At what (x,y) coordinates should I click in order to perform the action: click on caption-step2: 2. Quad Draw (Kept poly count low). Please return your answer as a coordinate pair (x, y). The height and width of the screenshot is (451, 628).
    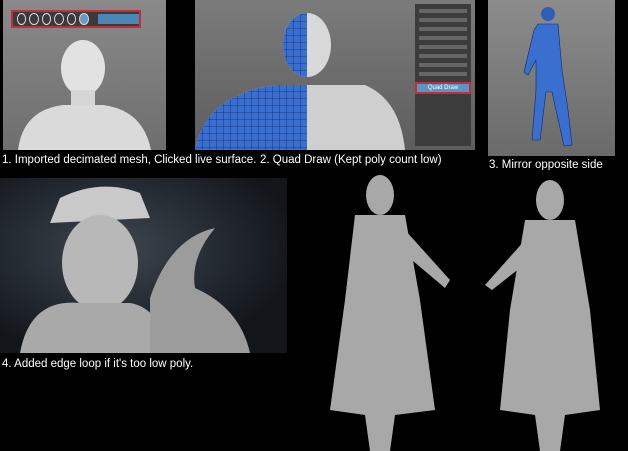
    Looking at the image, I should click on (351, 160).